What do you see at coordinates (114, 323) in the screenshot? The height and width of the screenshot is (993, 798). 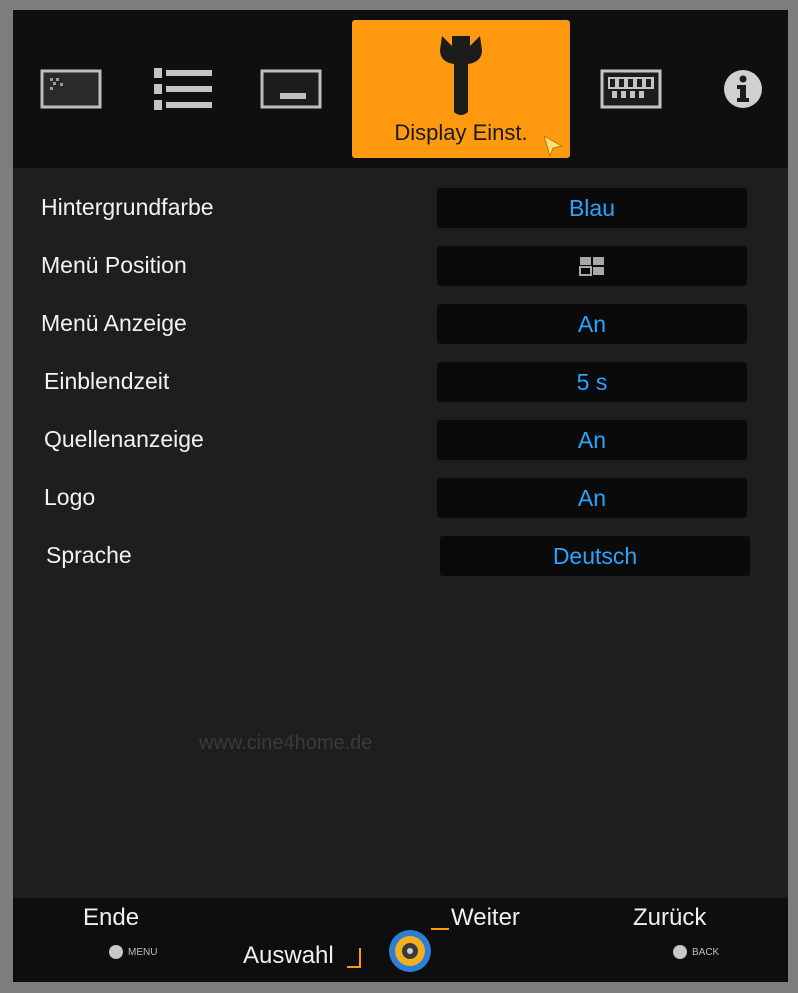 I see `setting-label: Menü Anzeige` at bounding box center [114, 323].